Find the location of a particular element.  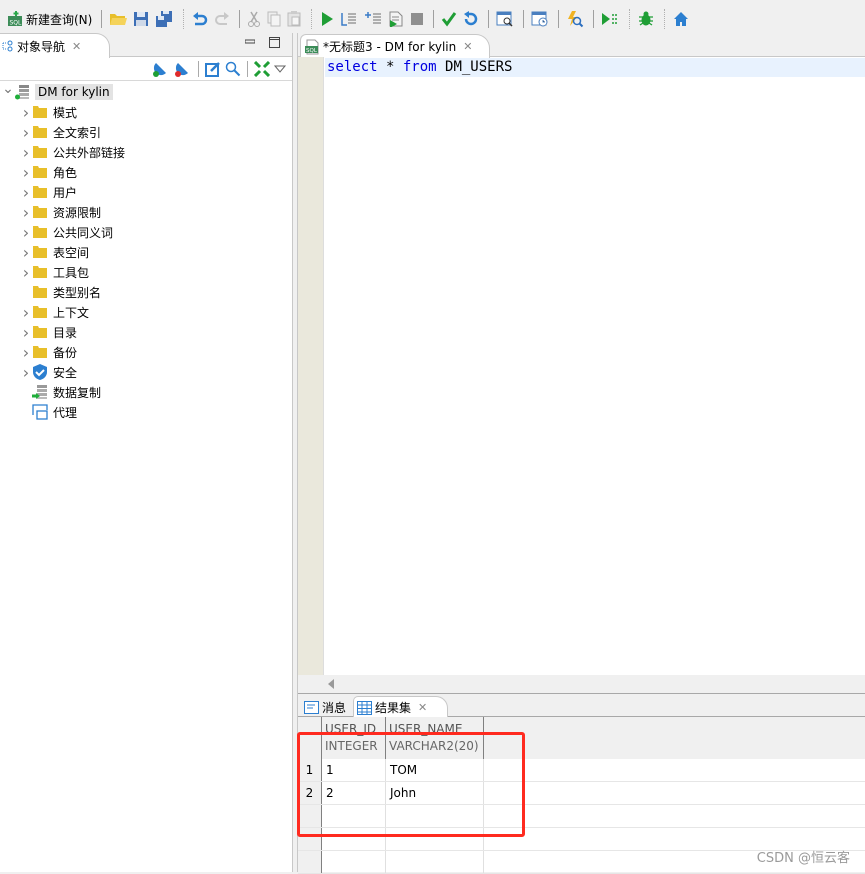

debug-step-button is located at coordinates (610, 19).